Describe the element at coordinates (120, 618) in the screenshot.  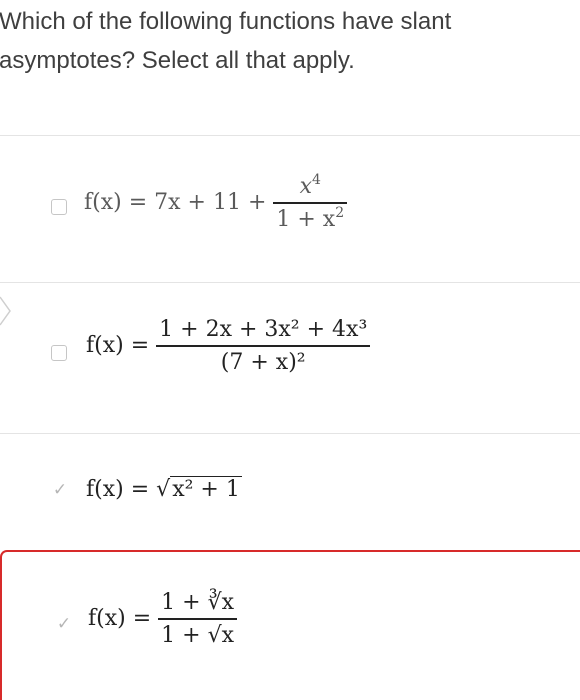
I see `option-4-lhs: f(x) =` at that location.